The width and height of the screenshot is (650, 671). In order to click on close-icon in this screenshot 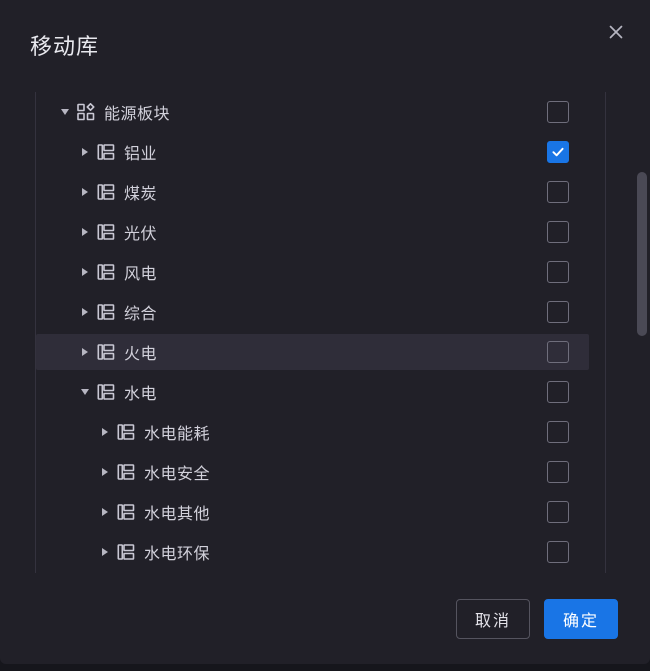, I will do `click(616, 32)`.